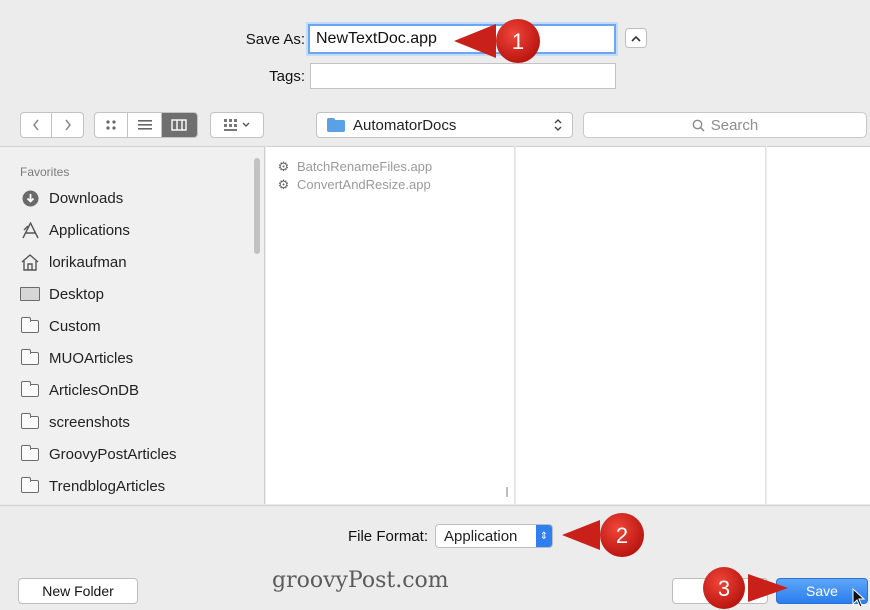  Describe the element at coordinates (622, 535) in the screenshot. I see `callout-number: 2` at that location.